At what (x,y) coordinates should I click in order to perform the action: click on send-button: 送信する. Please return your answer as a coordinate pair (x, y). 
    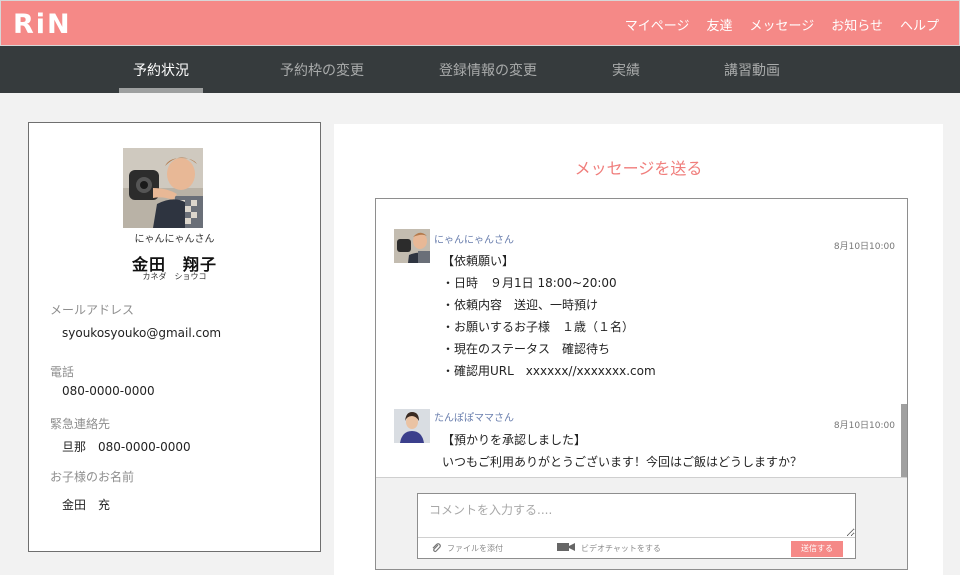
    Looking at the image, I should click on (817, 549).